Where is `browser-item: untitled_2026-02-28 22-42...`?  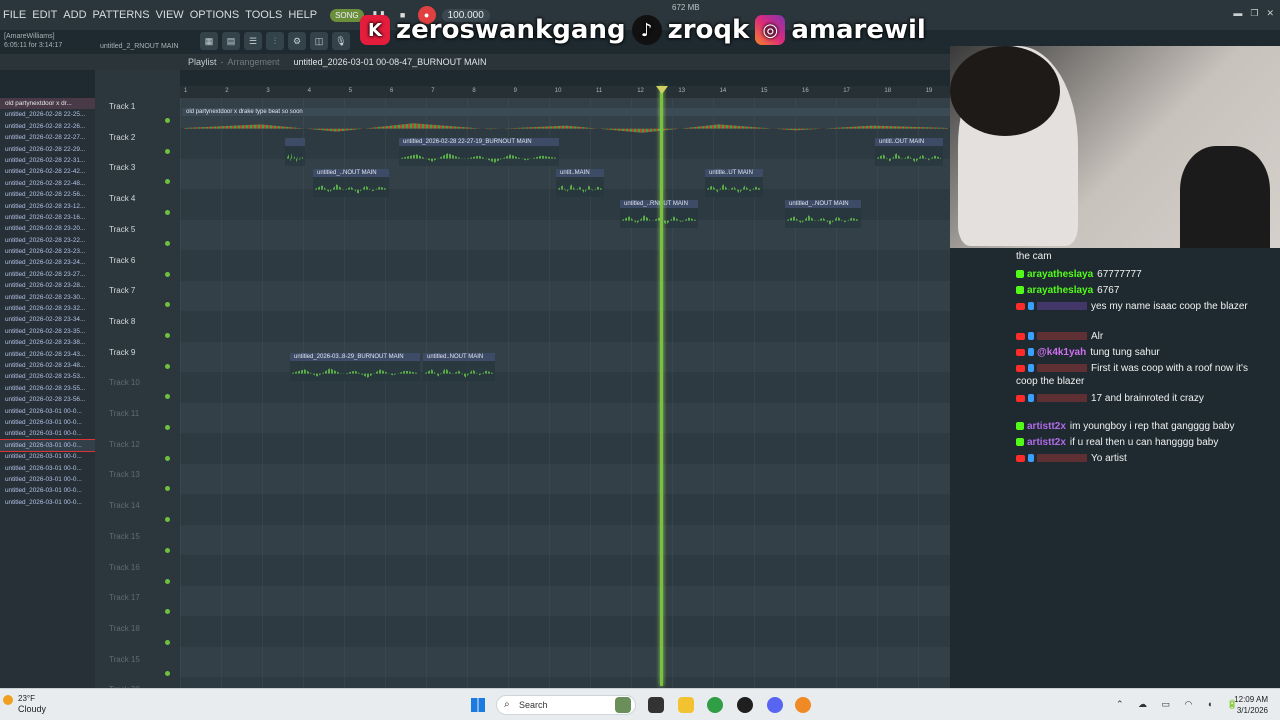
browser-item: untitled_2026-02-28 22-42... is located at coordinates (47, 171).